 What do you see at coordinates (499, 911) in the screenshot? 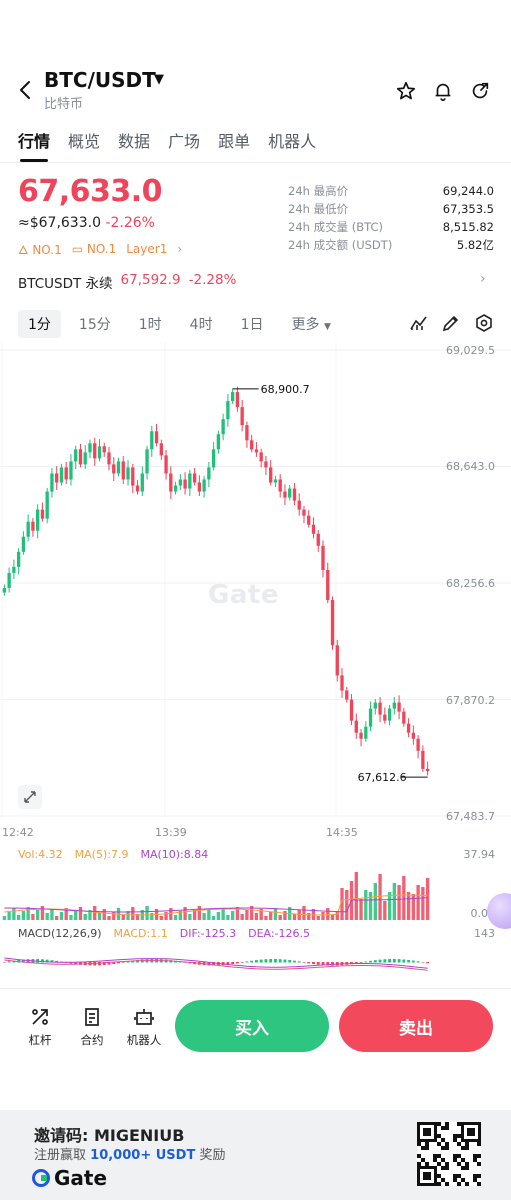
I see `floating-assistant-bubble` at bounding box center [499, 911].